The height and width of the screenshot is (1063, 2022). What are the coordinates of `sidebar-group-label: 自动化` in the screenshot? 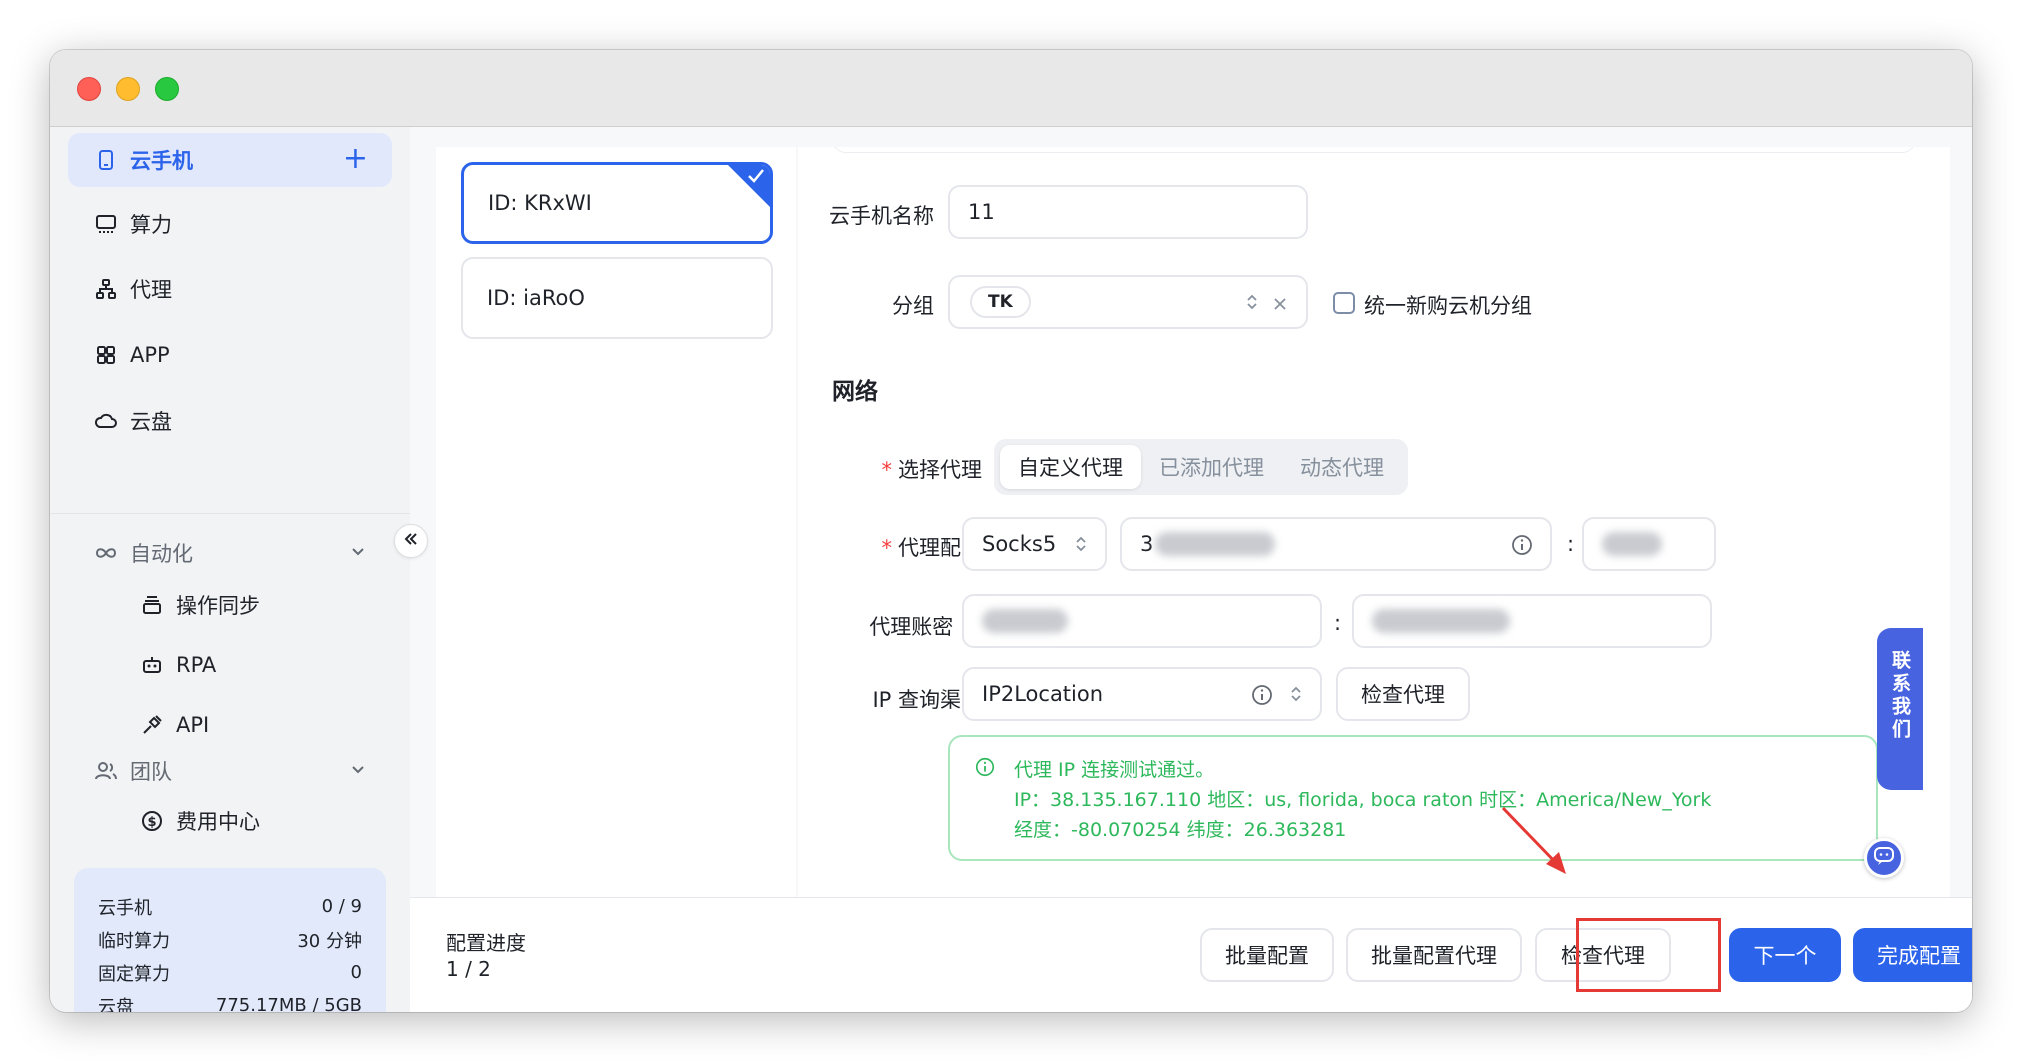 It's located at (161, 554).